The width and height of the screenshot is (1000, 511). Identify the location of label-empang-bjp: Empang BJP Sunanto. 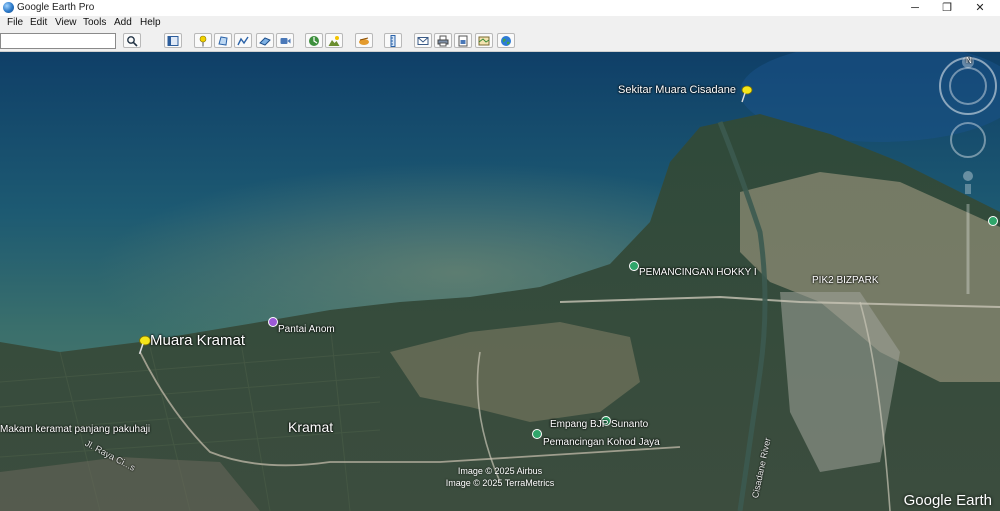
(599, 424).